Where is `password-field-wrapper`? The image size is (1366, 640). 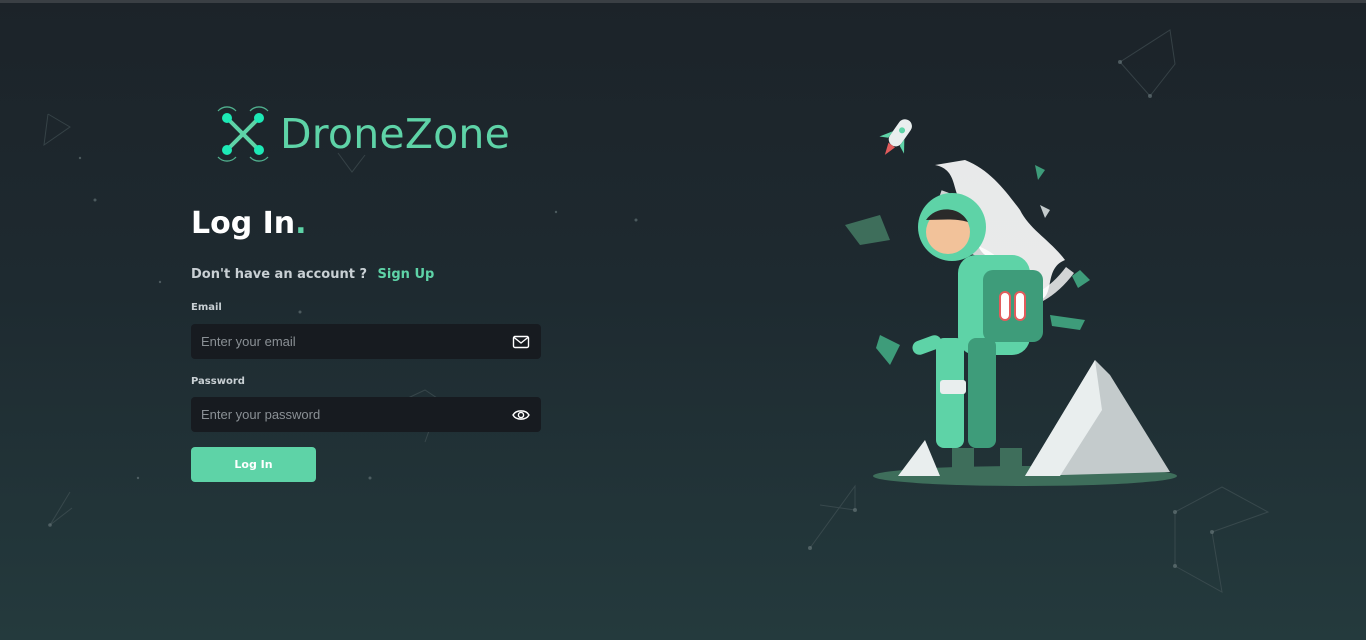
password-field-wrapper is located at coordinates (366, 414).